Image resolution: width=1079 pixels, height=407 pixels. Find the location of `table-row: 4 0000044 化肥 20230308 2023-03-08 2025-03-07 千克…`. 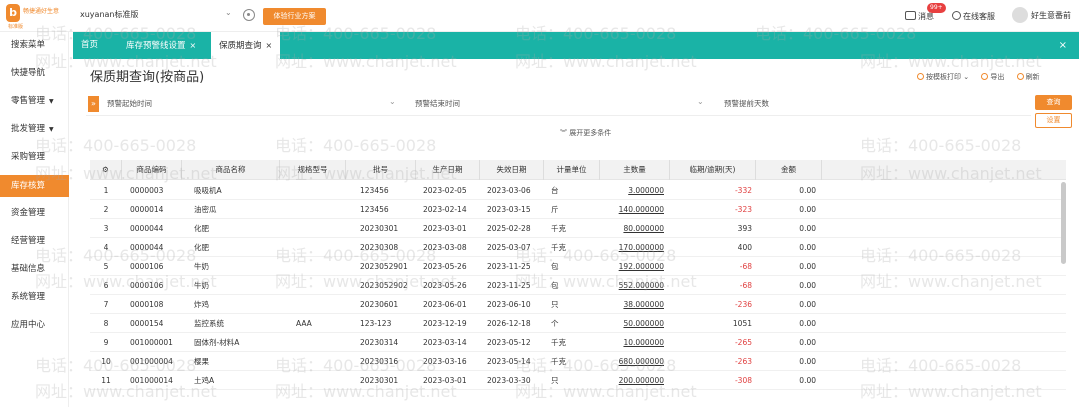

table-row: 4 0000044 化肥 20230308 2023-03-08 2025-03-07 千克… is located at coordinates (578, 247).